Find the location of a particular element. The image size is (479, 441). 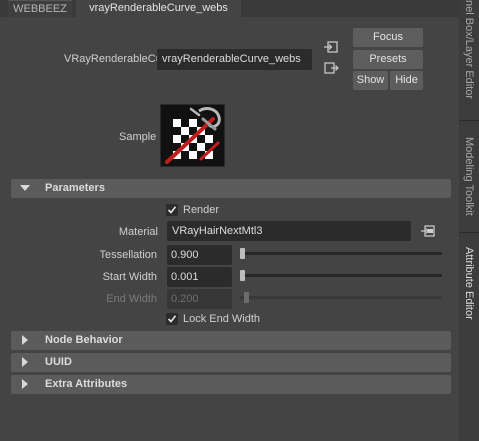

material-map-button-icon is located at coordinates (428, 231).